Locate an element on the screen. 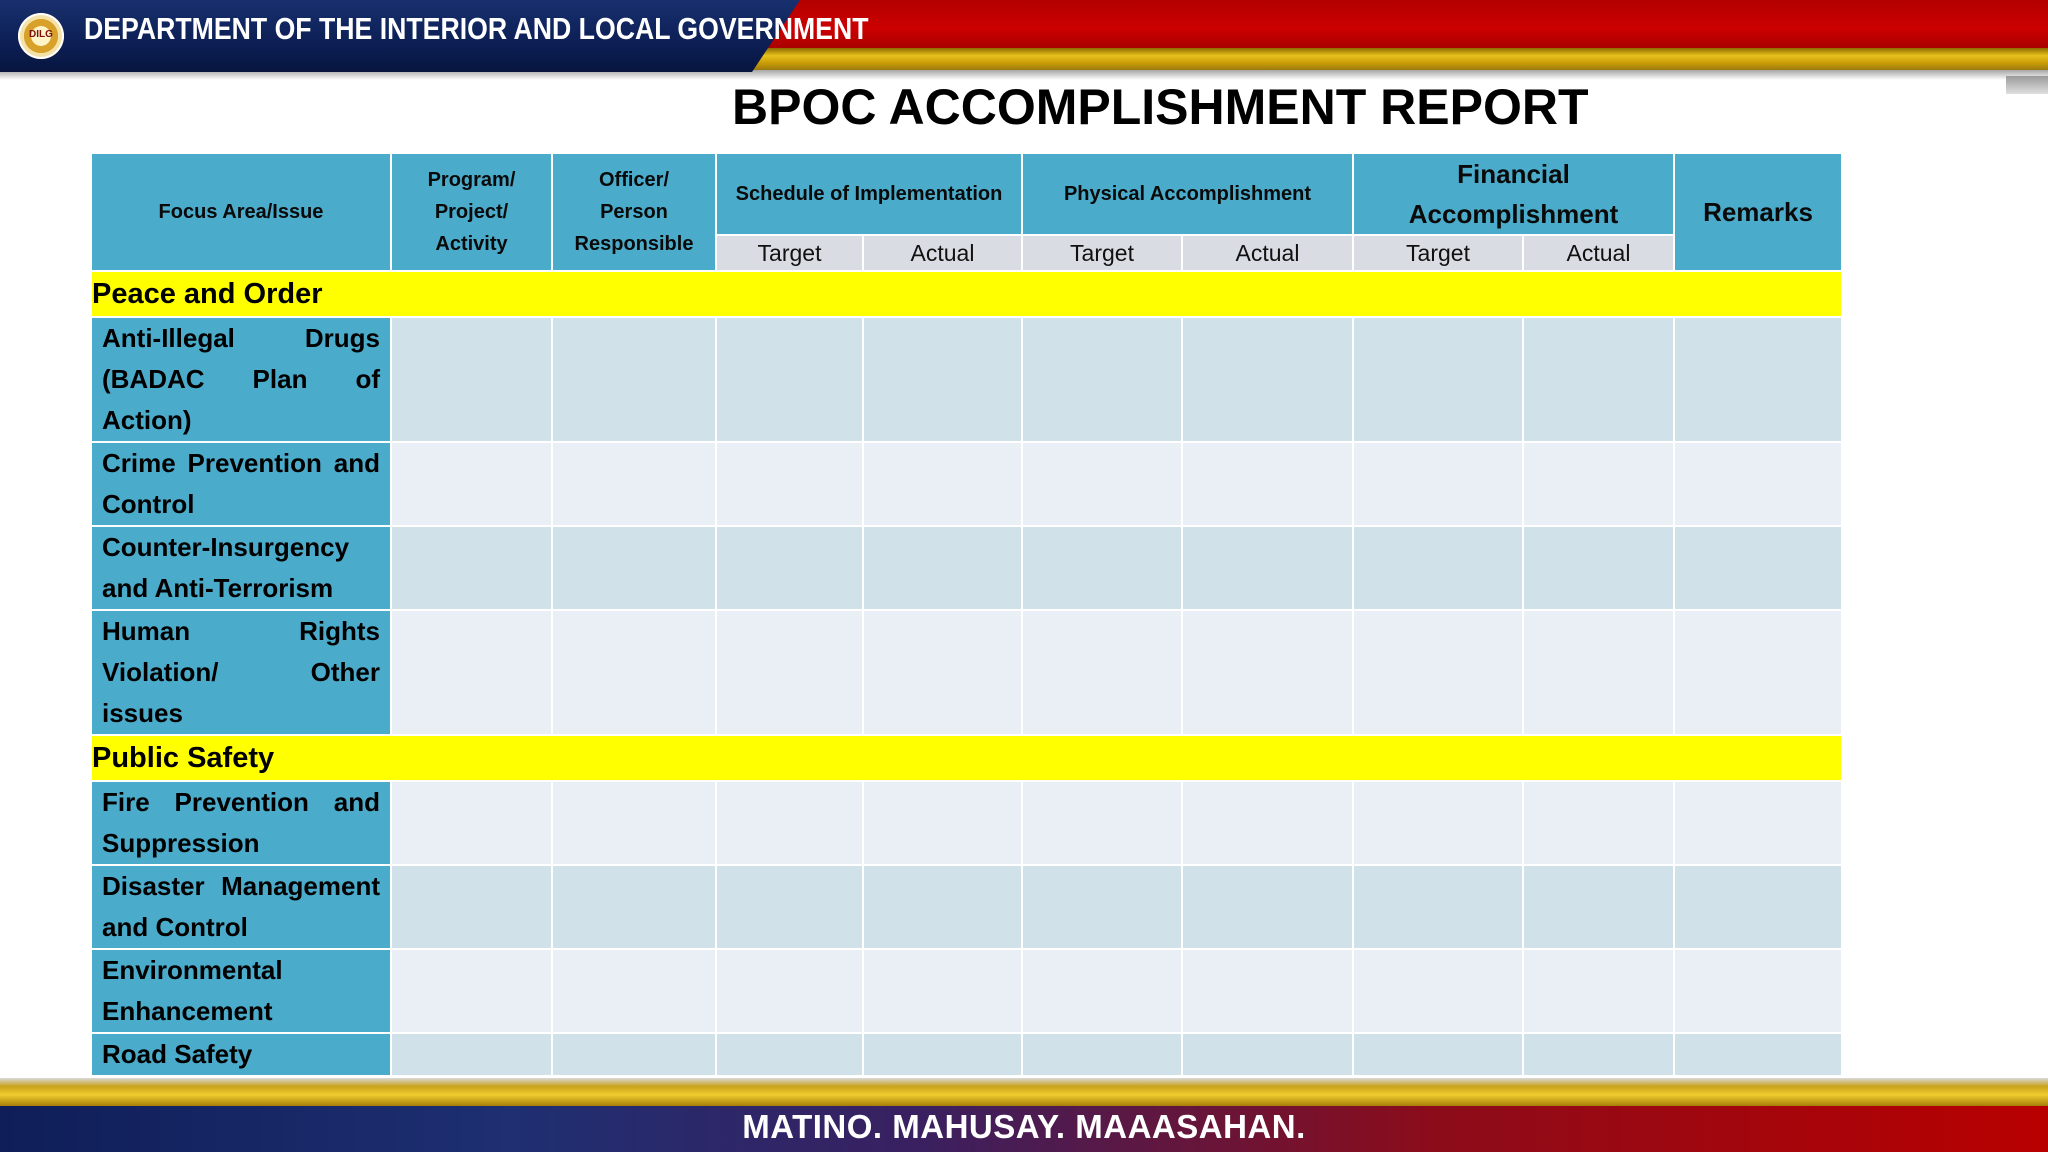  section-title: Peace and Order is located at coordinates (966, 294).